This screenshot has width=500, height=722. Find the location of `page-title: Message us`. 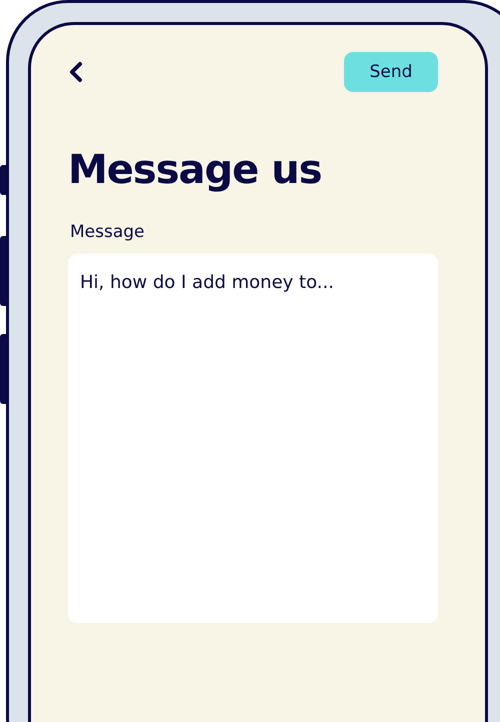

page-title: Message us is located at coordinates (195, 170).